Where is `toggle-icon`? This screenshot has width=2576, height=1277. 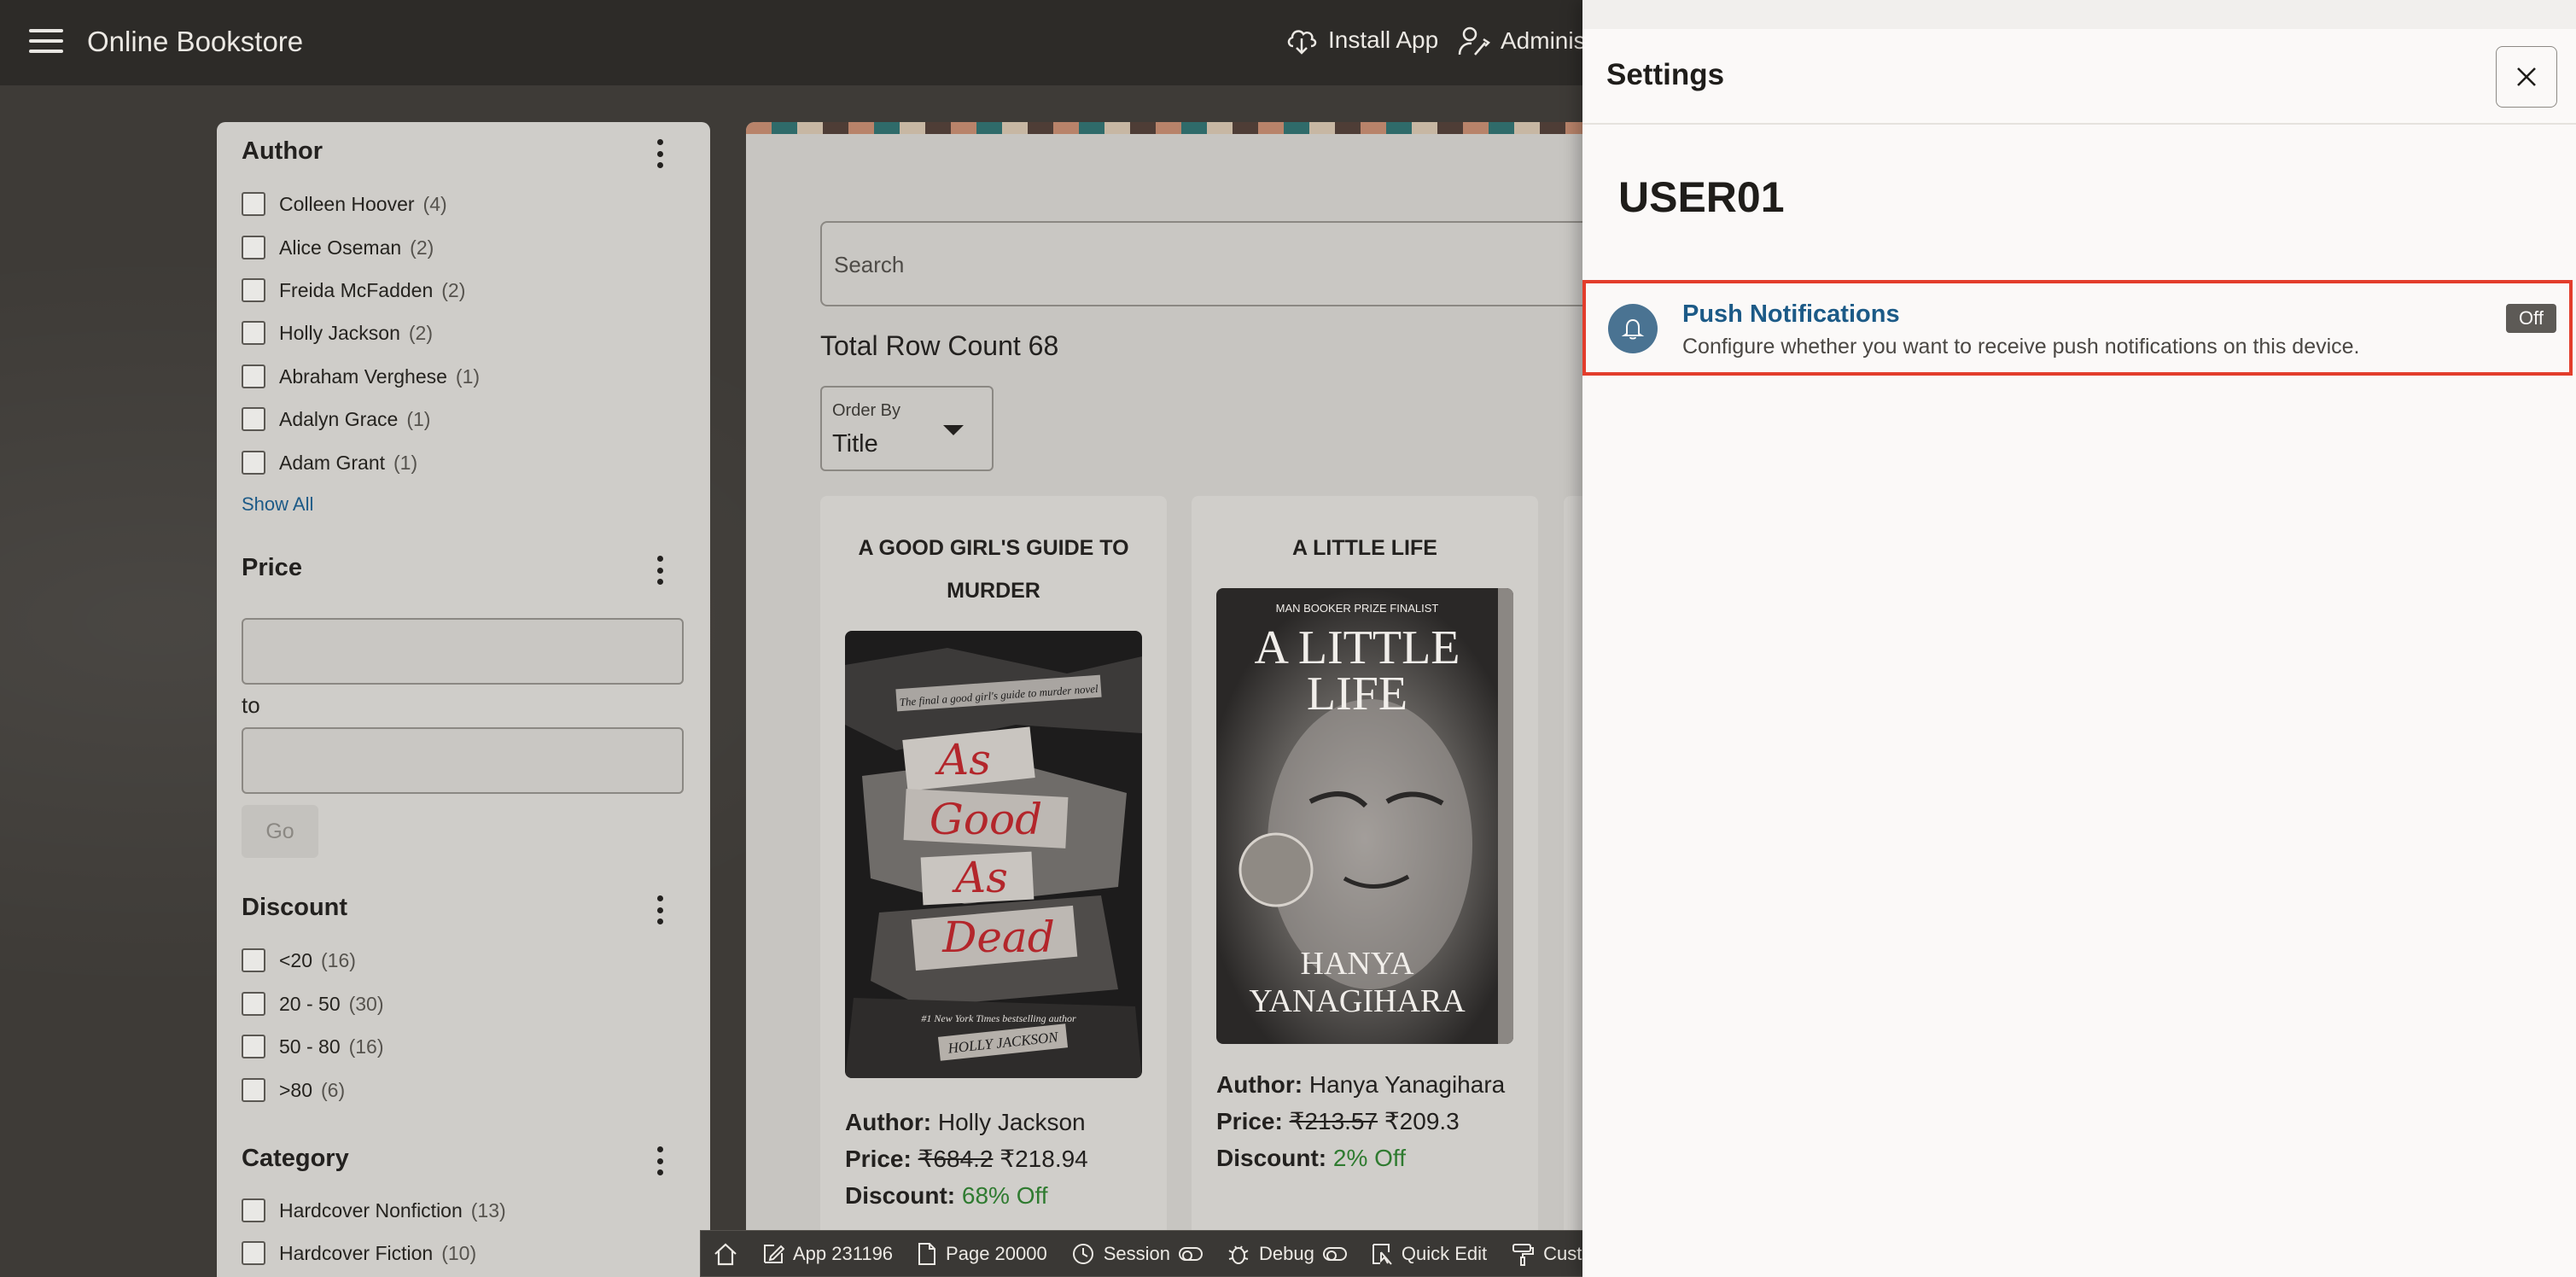 toggle-icon is located at coordinates (1334, 1253).